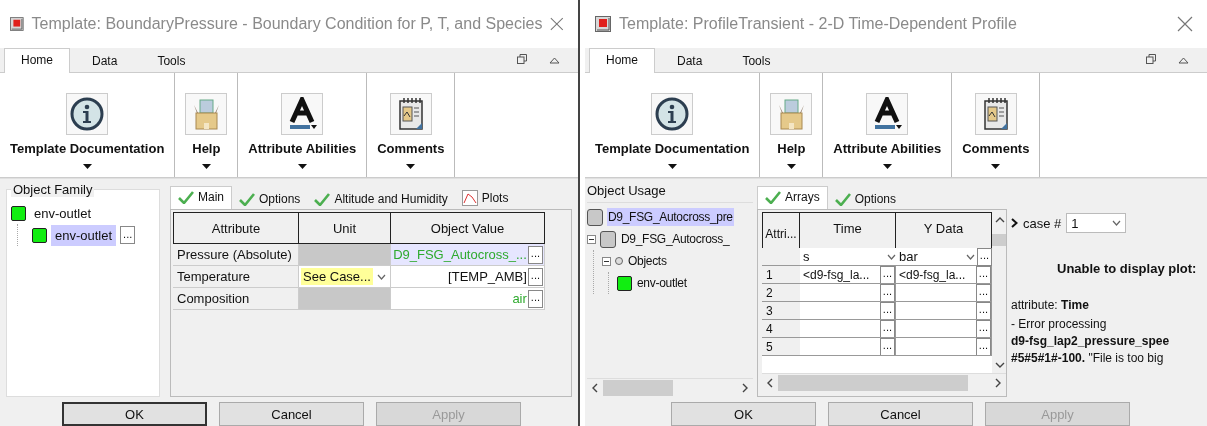 Image resolution: width=1207 pixels, height=426 pixels. Describe the element at coordinates (792, 197) in the screenshot. I see `tab: Arrays` at that location.